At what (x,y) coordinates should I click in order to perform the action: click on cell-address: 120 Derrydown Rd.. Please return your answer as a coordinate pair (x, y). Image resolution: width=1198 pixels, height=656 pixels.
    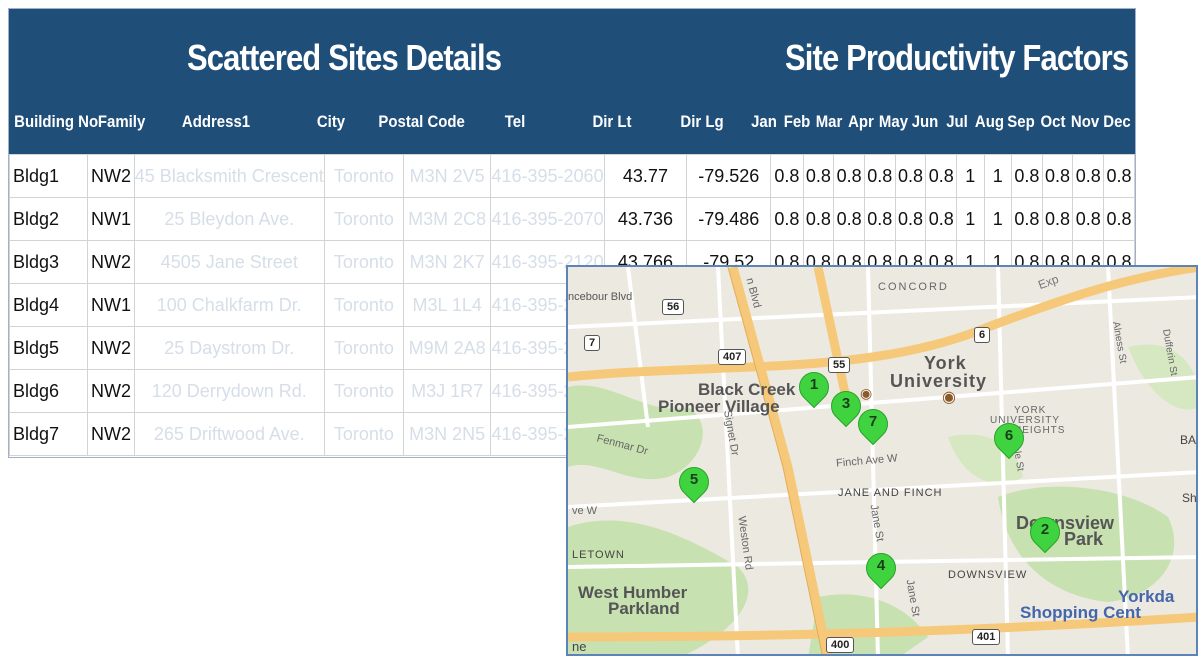
    Looking at the image, I should click on (229, 391).